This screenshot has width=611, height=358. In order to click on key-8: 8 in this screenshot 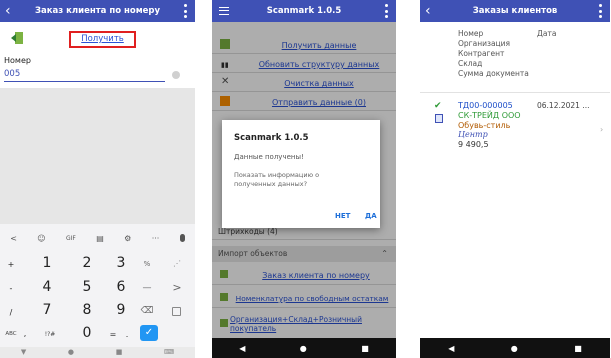, I will do `click(87, 310)`.